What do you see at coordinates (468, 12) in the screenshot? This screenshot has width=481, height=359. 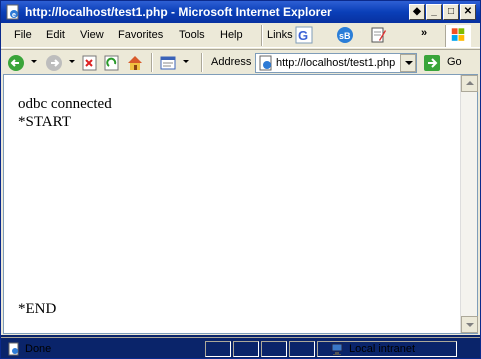 I see `close-button: ✕` at bounding box center [468, 12].